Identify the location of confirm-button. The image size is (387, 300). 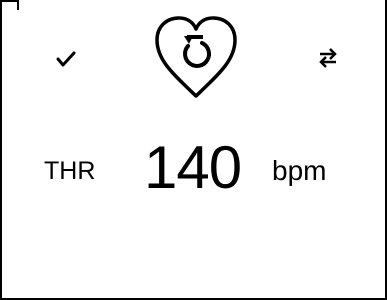
(66, 59).